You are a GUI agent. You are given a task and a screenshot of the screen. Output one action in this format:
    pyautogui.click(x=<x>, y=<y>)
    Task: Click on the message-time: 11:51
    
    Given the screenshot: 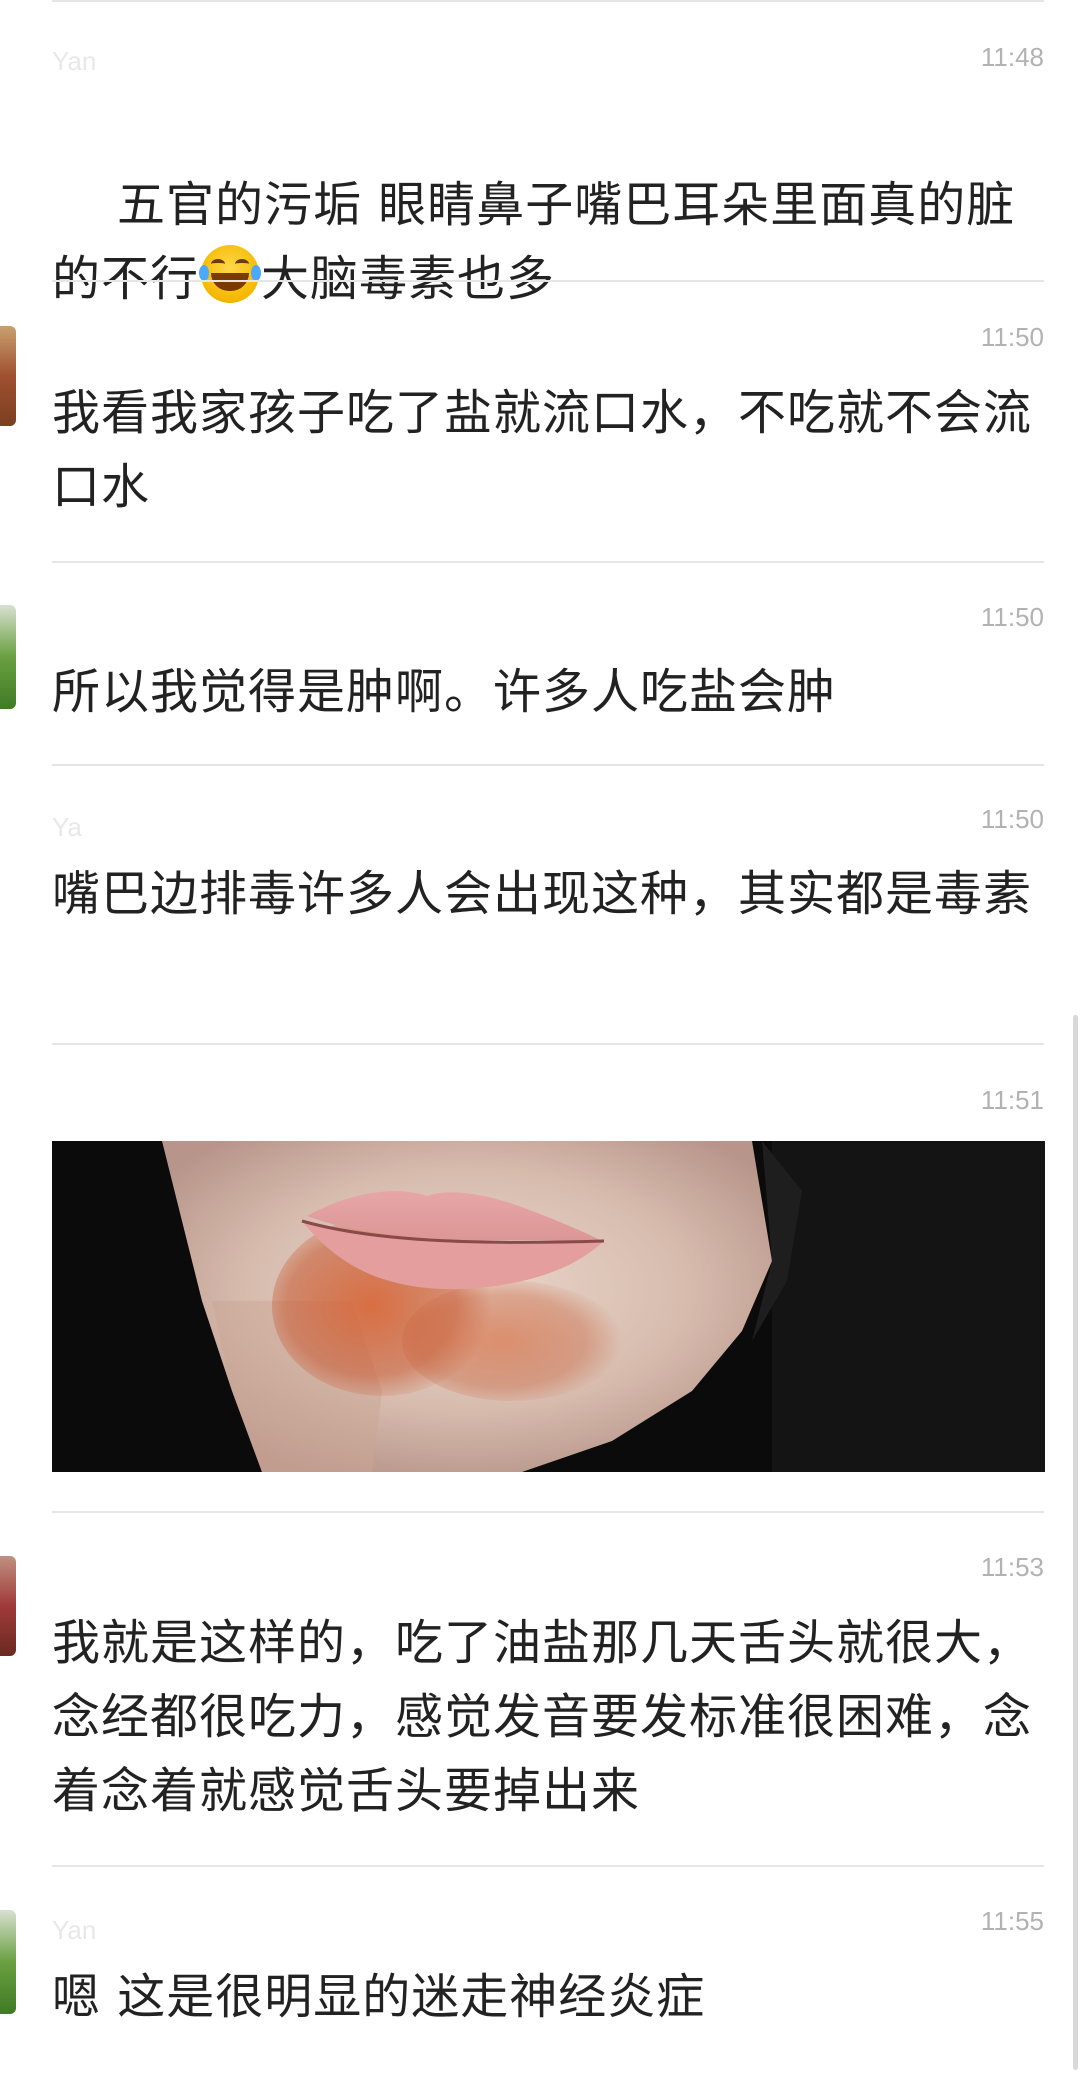 What is the action you would take?
    pyautogui.click(x=1012, y=1100)
    